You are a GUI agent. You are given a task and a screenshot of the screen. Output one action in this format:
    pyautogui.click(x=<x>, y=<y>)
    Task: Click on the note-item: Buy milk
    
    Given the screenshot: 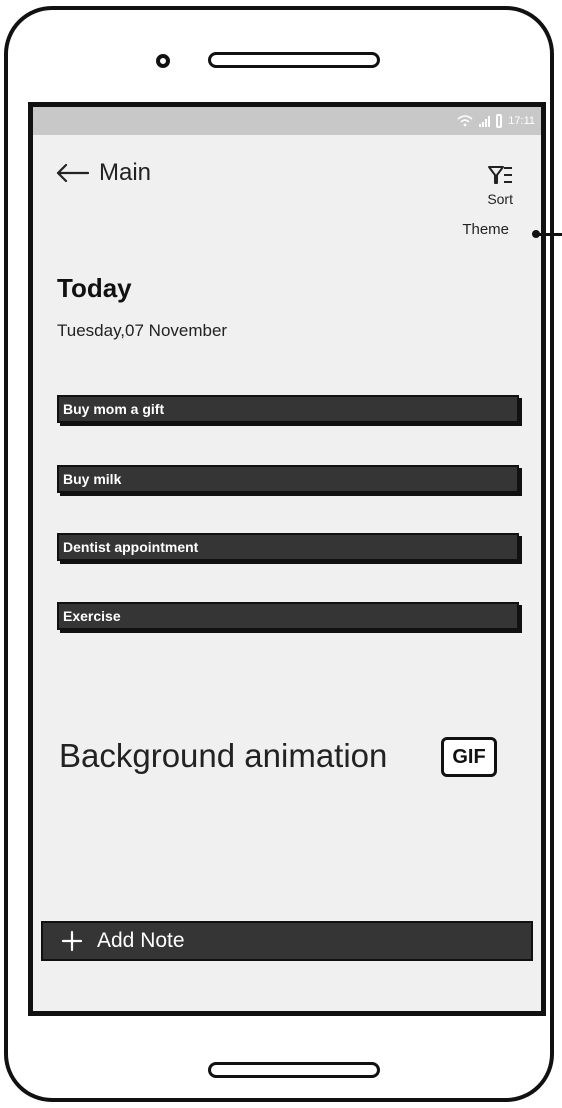 What is the action you would take?
    pyautogui.click(x=288, y=479)
    